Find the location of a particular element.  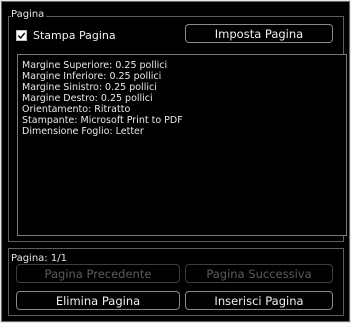

print-page-label: Stampa Pagina is located at coordinates (74, 35).